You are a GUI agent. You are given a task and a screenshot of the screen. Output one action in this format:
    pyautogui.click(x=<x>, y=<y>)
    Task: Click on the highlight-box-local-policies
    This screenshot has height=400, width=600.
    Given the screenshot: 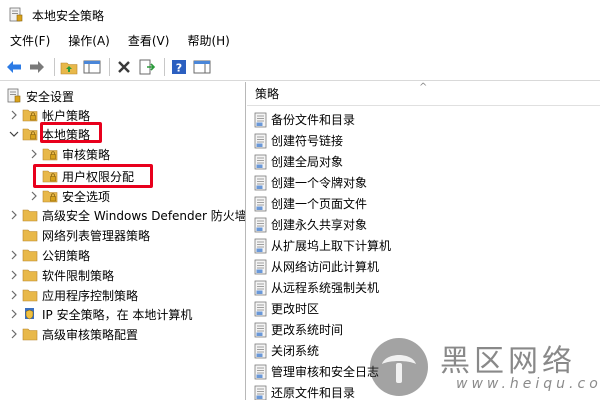 What is the action you would take?
    pyautogui.click(x=71, y=132)
    